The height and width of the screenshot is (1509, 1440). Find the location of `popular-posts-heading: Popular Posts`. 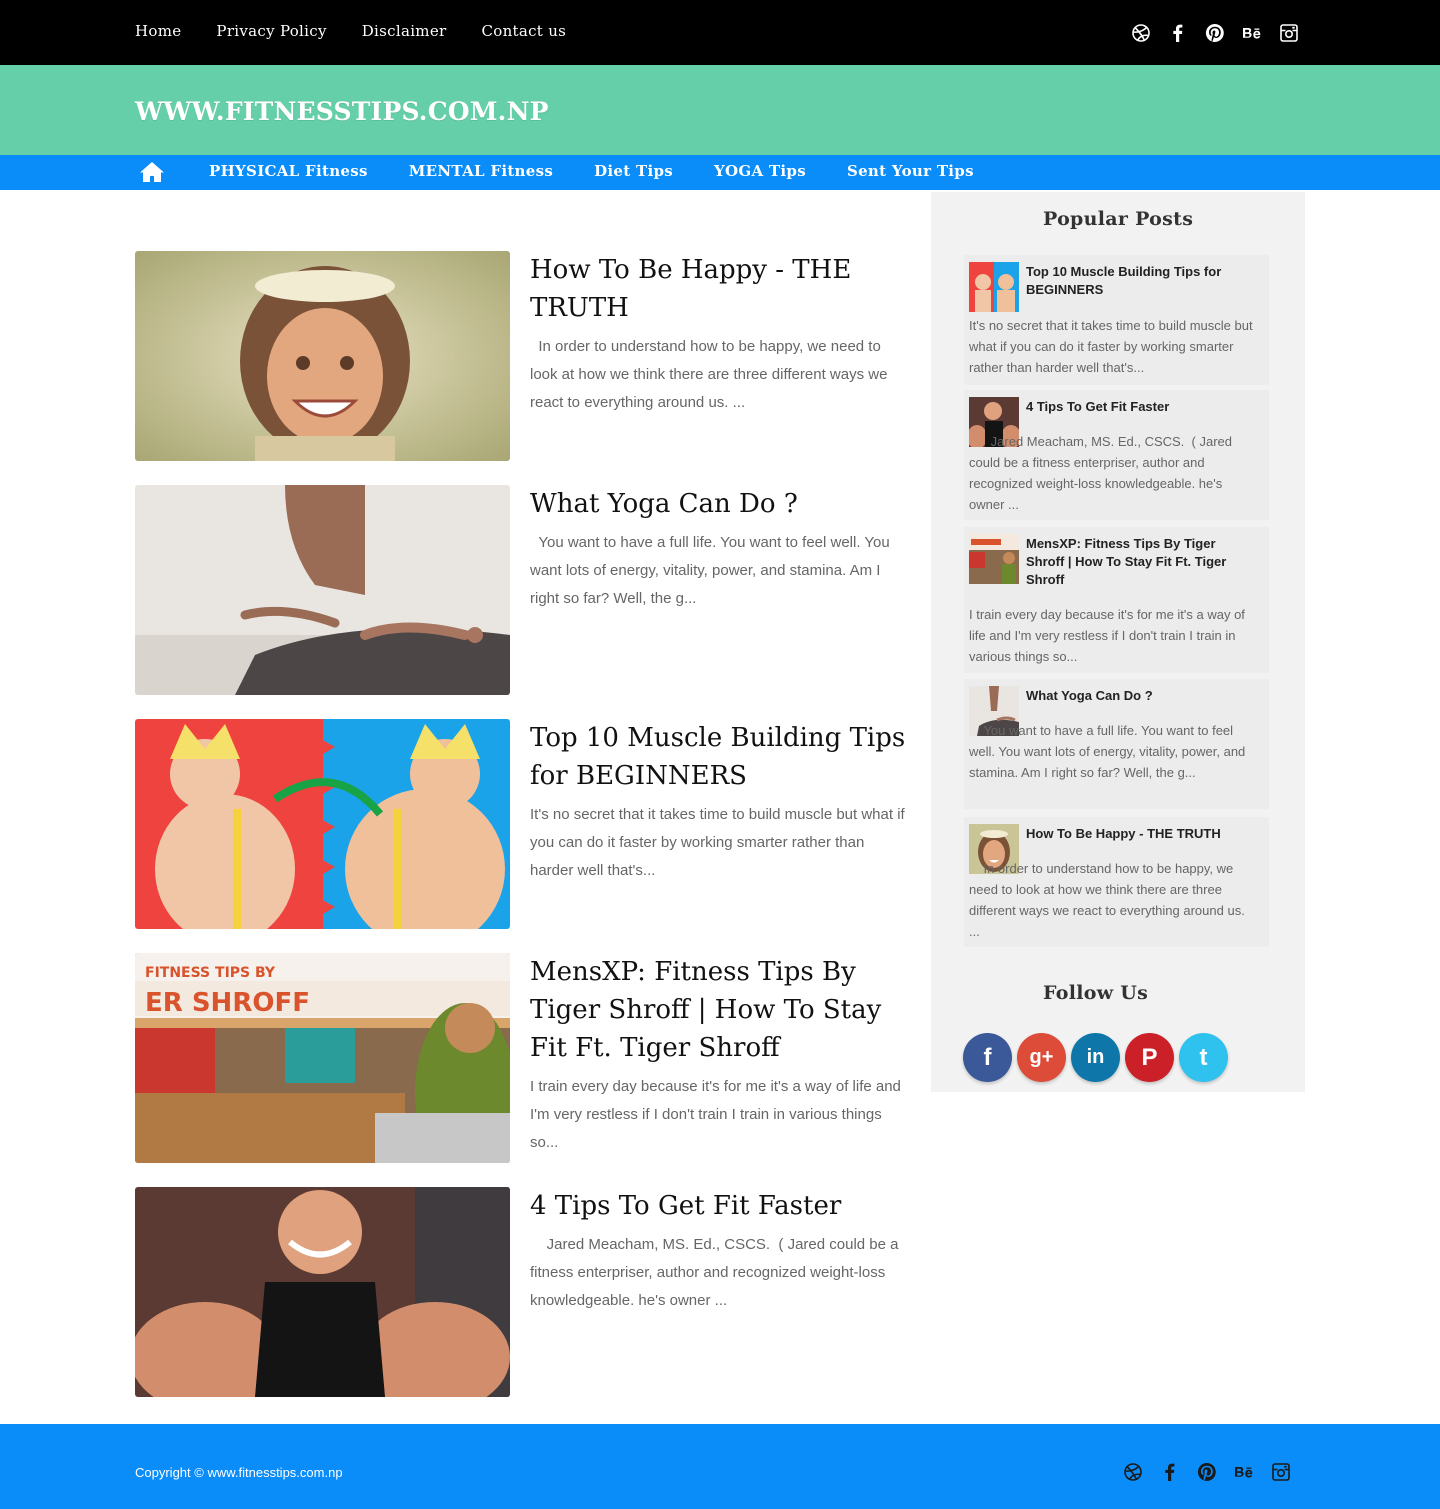

popular-posts-heading: Popular Posts is located at coordinates (1118, 219).